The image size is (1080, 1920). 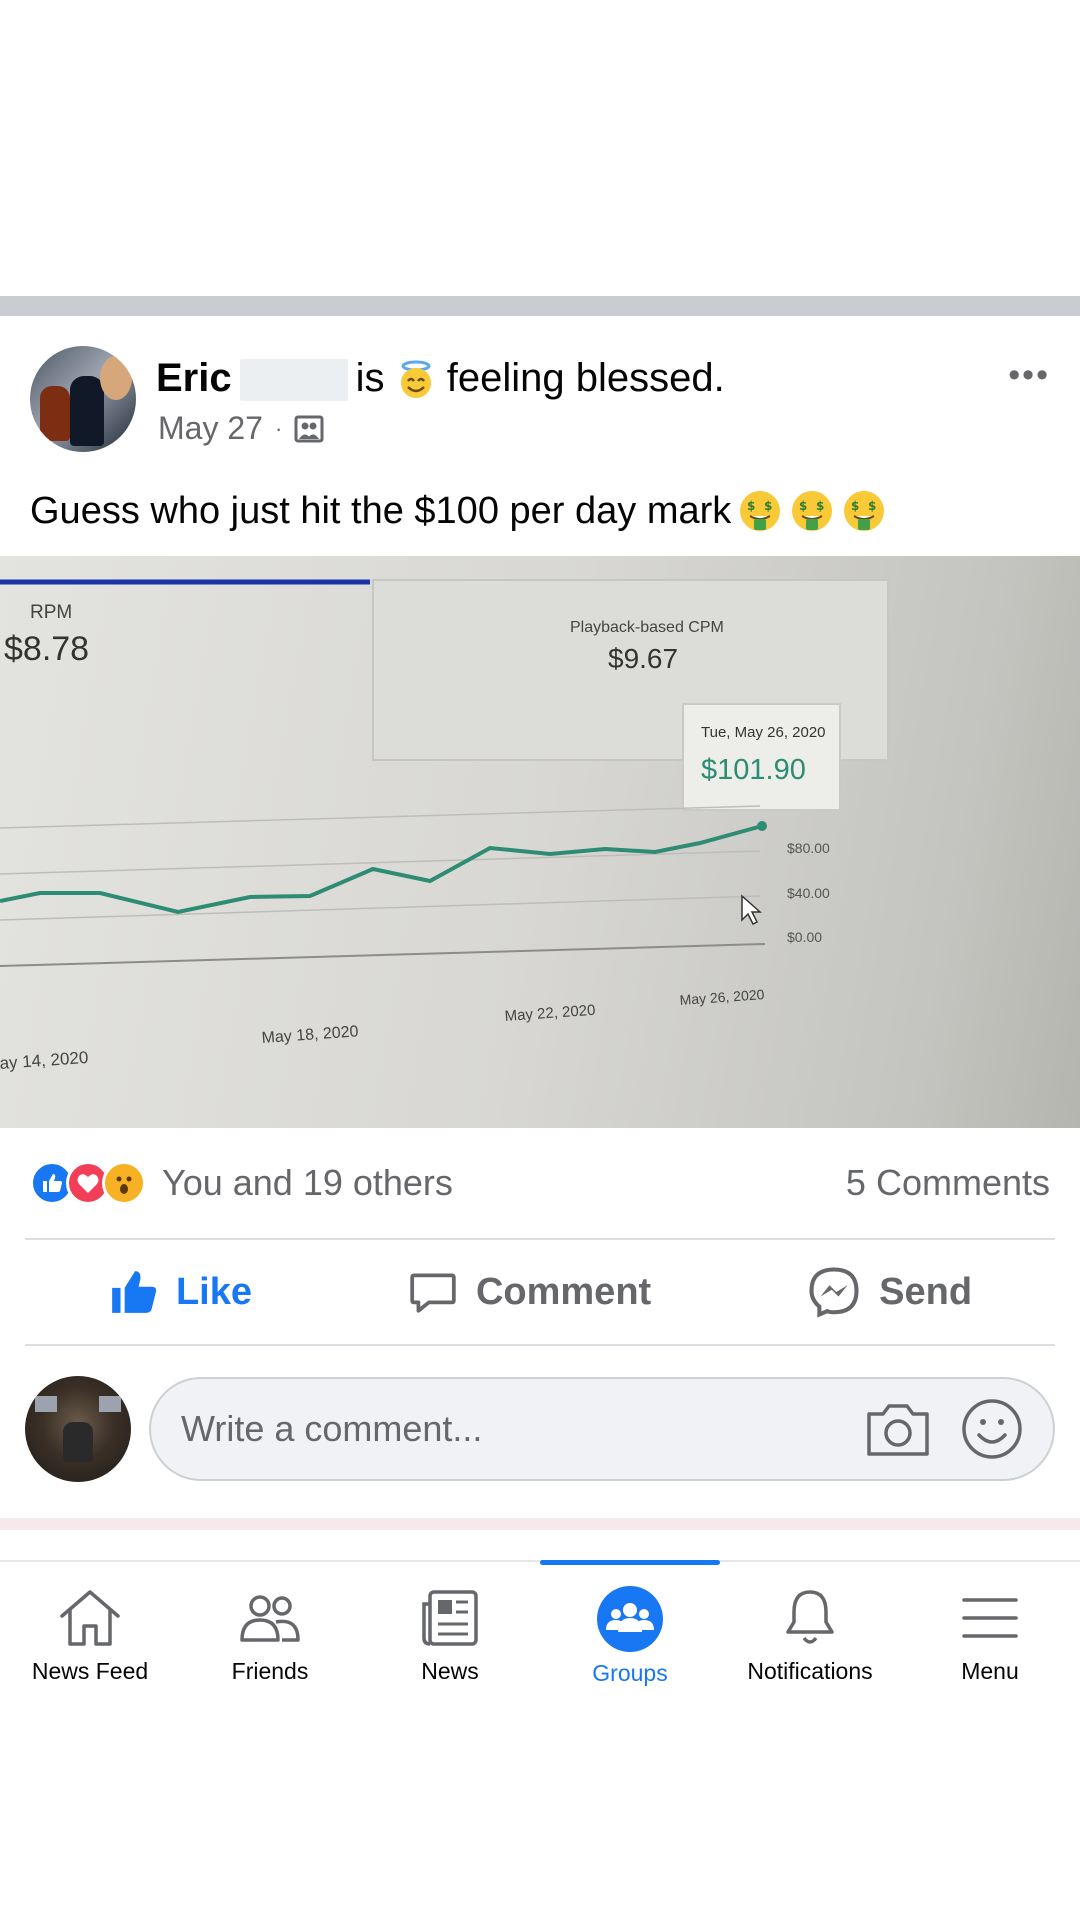 I want to click on photo-cursor-icon, so click(x=751, y=910).